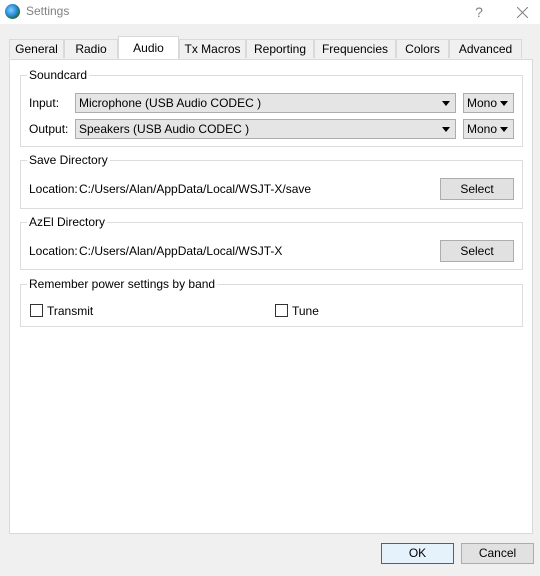 The image size is (540, 576). What do you see at coordinates (148, 47) in the screenshot?
I see `tab-audio: Audio` at bounding box center [148, 47].